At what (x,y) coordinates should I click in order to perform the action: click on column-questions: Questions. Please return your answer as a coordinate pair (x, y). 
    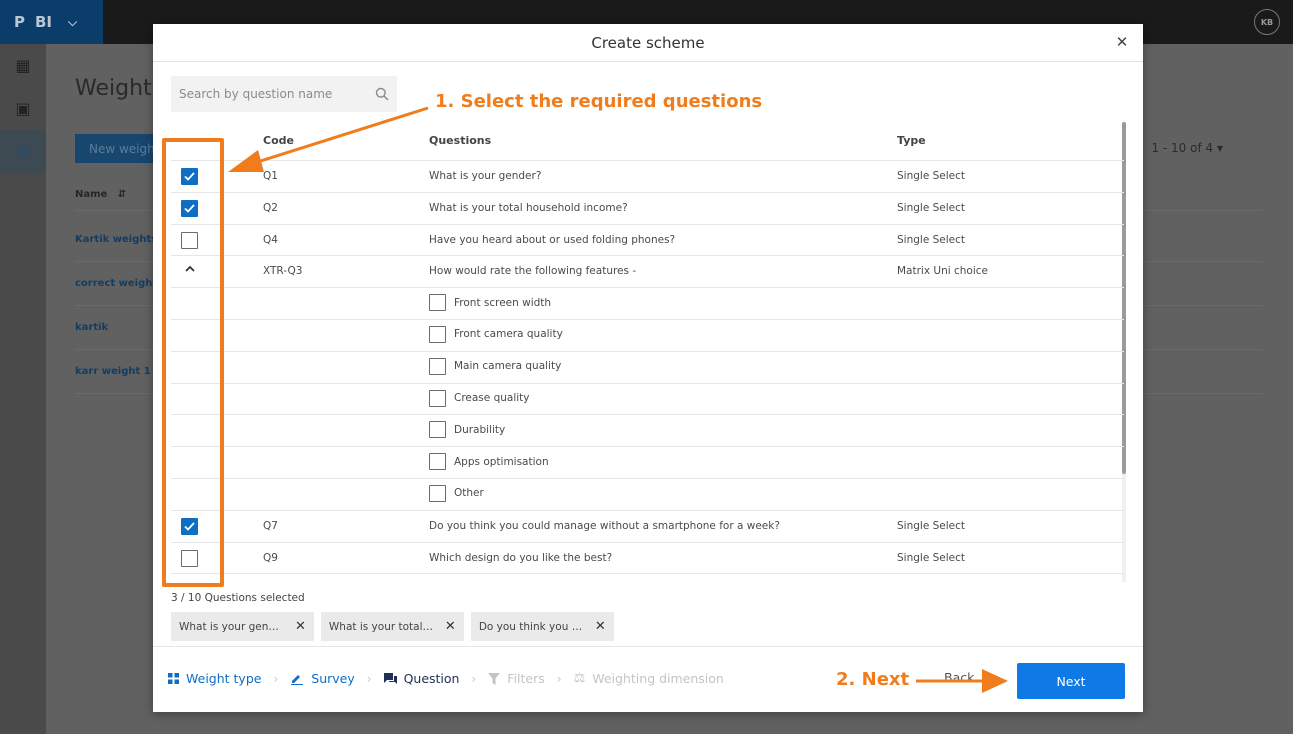
    Looking at the image, I should click on (460, 140).